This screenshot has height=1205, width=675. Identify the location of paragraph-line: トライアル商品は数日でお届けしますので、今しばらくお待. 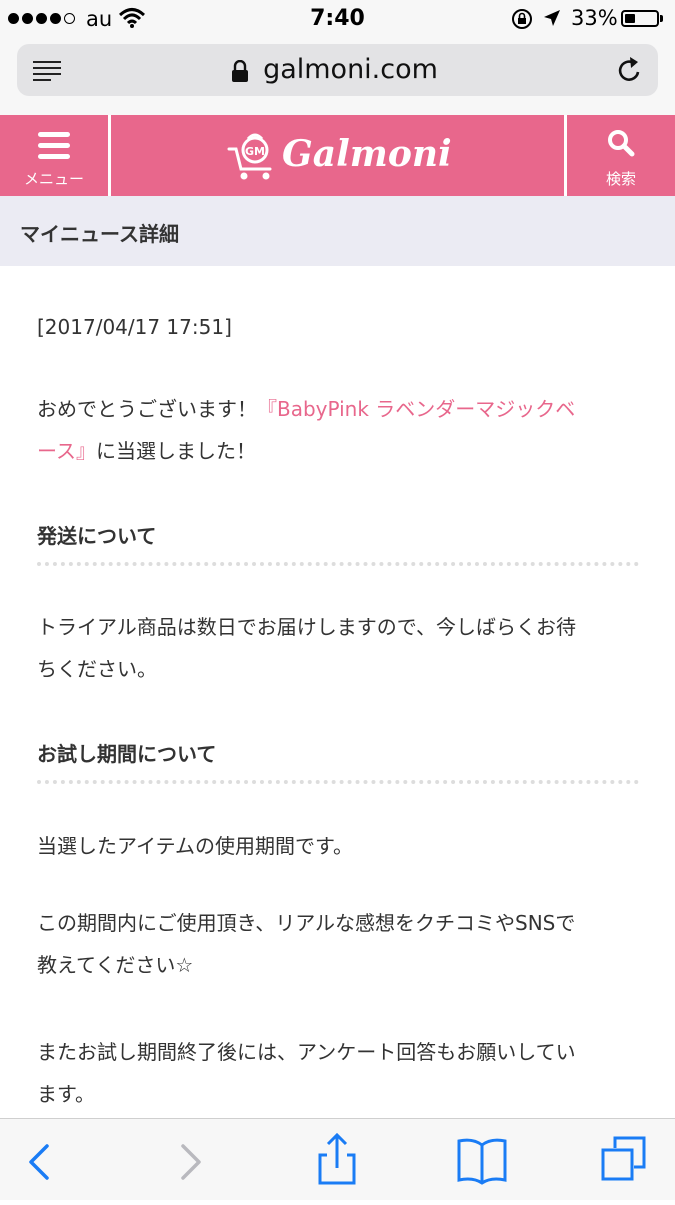
(306, 627).